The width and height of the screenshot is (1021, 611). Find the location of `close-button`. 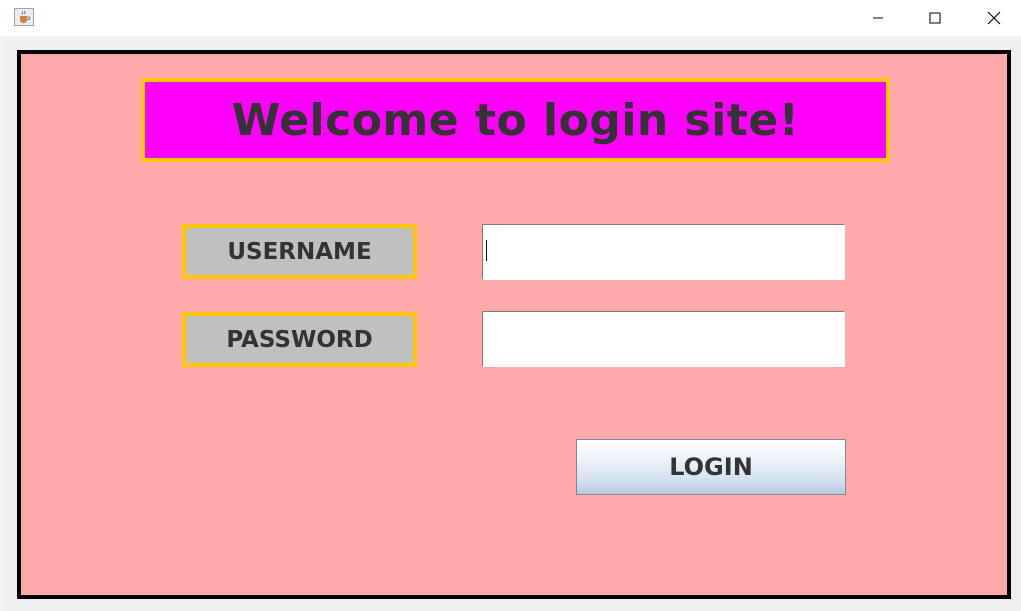

close-button is located at coordinates (994, 18).